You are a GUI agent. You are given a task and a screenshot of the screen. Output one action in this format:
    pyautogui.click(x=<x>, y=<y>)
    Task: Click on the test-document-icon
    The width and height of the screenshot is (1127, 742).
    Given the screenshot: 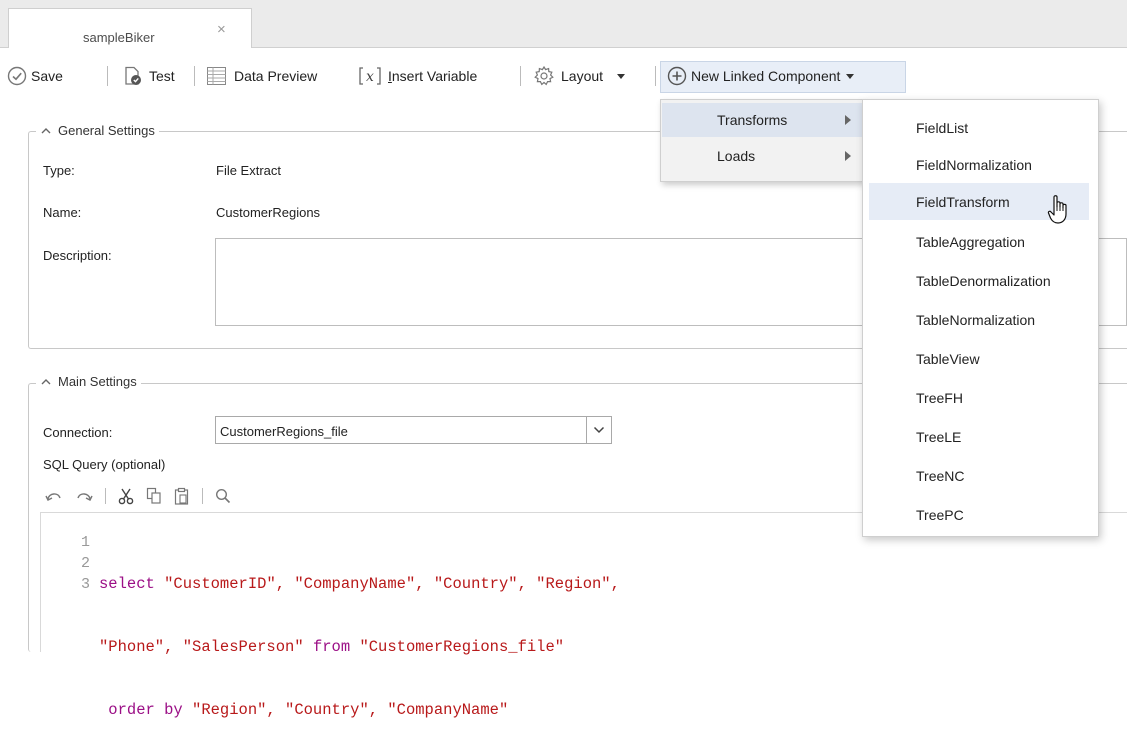 What is the action you would take?
    pyautogui.click(x=133, y=75)
    